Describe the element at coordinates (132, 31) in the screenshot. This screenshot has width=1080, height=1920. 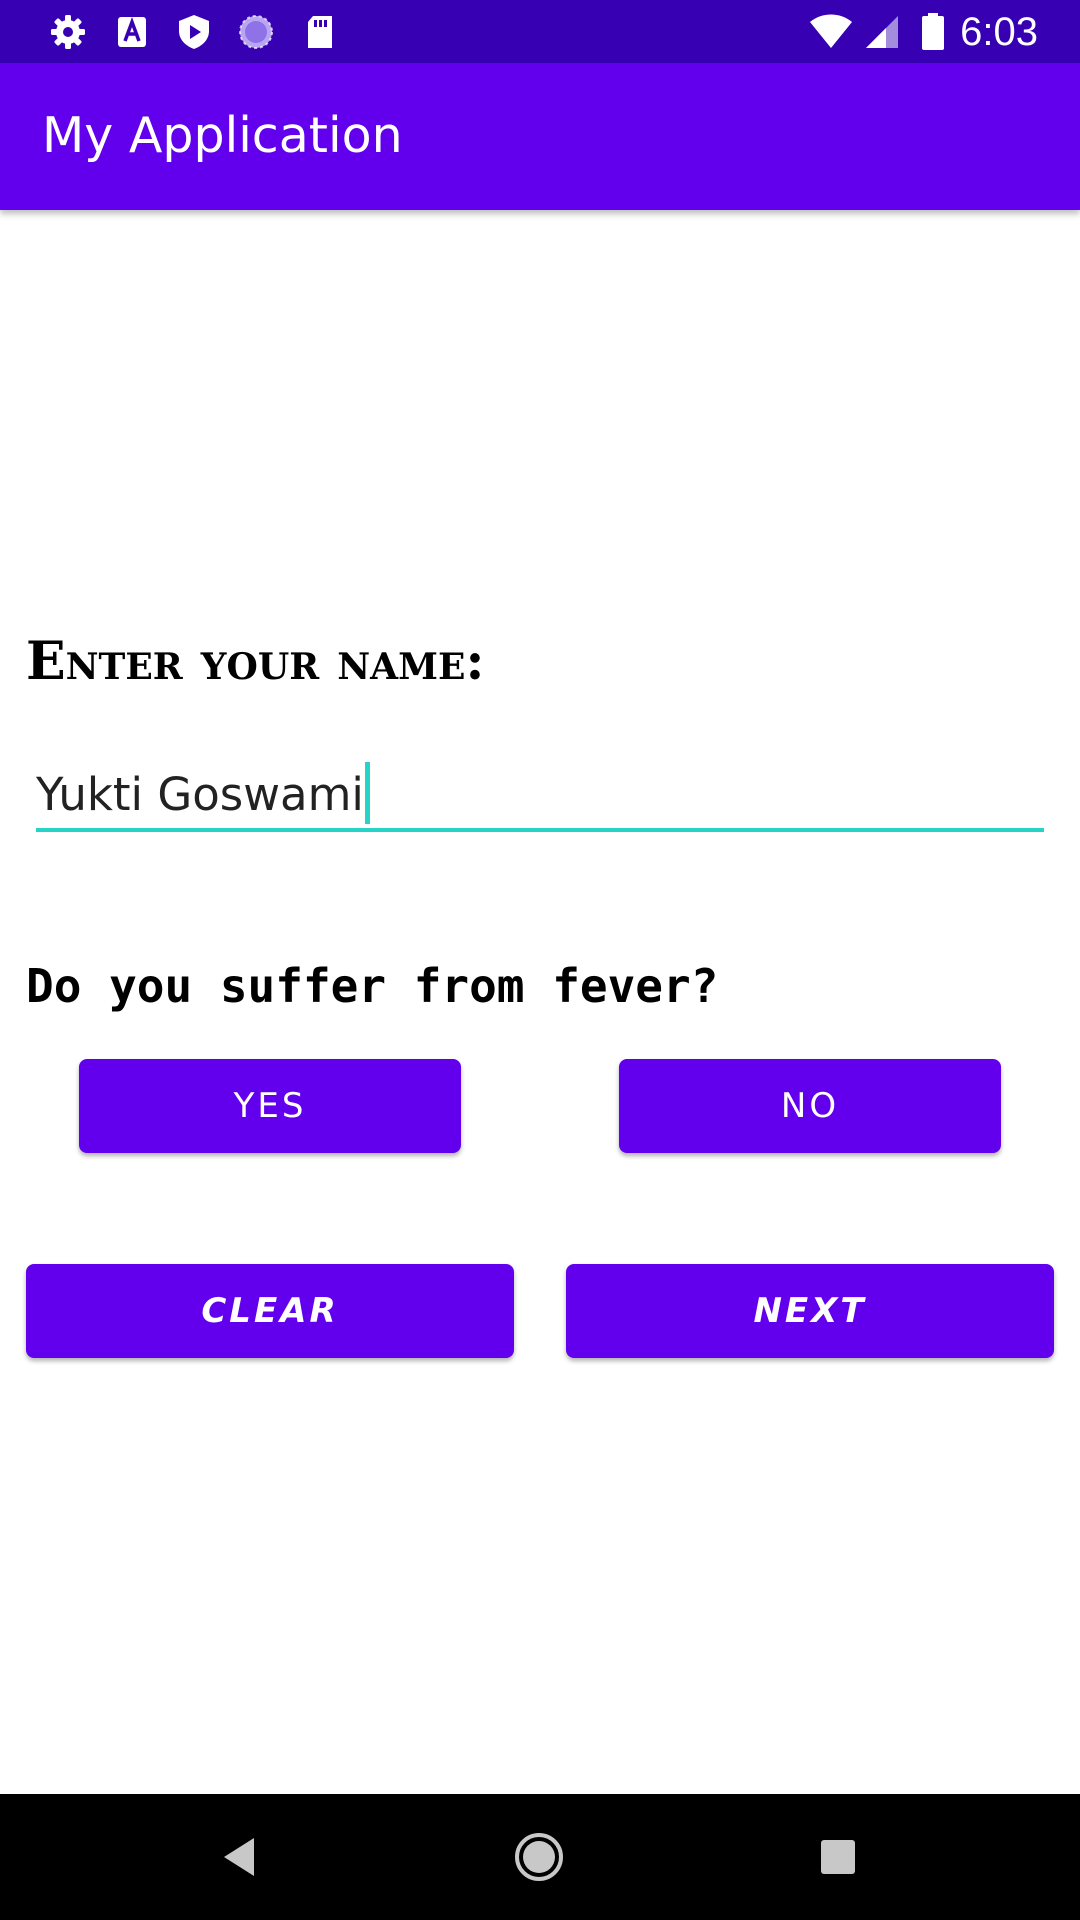
I see `accessibility-a-icon` at that location.